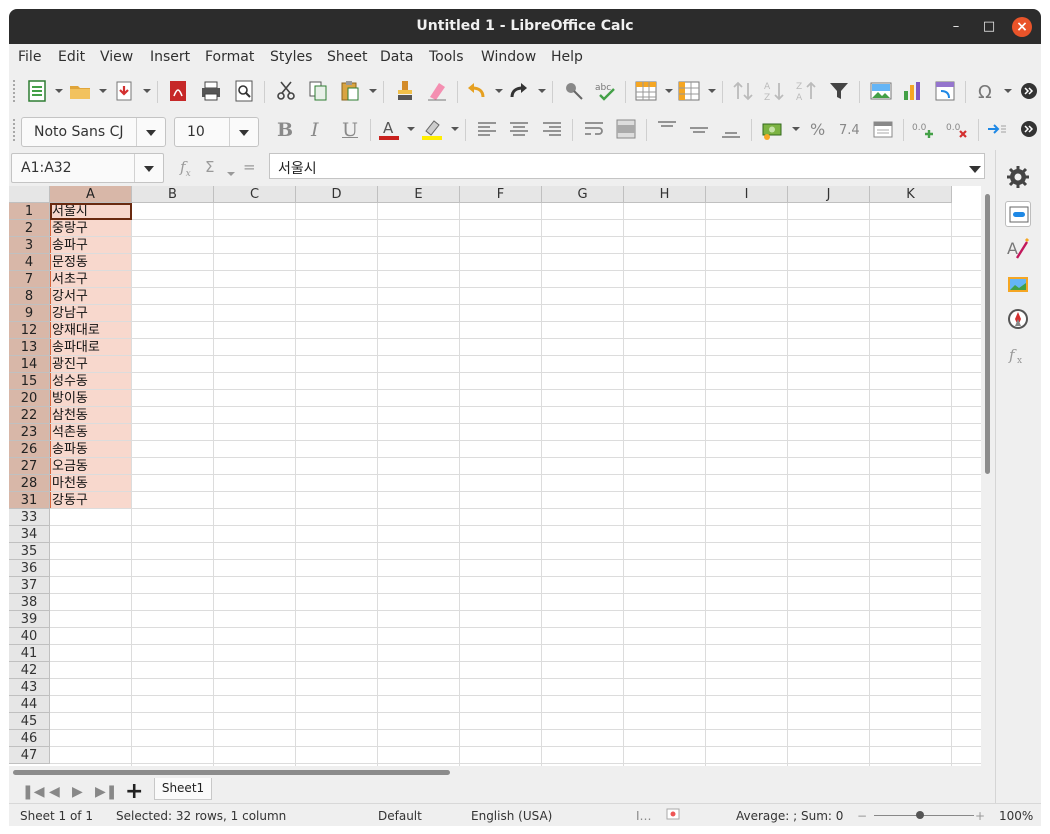 Image resolution: width=1050 pixels, height=834 pixels. I want to click on row-header: 43, so click(29, 687).